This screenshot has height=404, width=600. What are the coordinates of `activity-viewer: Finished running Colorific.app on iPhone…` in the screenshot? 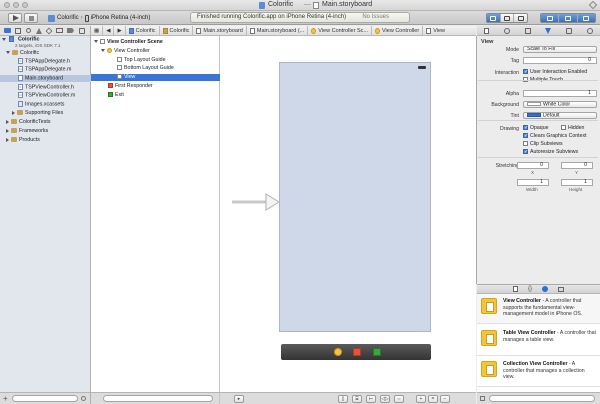 It's located at (300, 17).